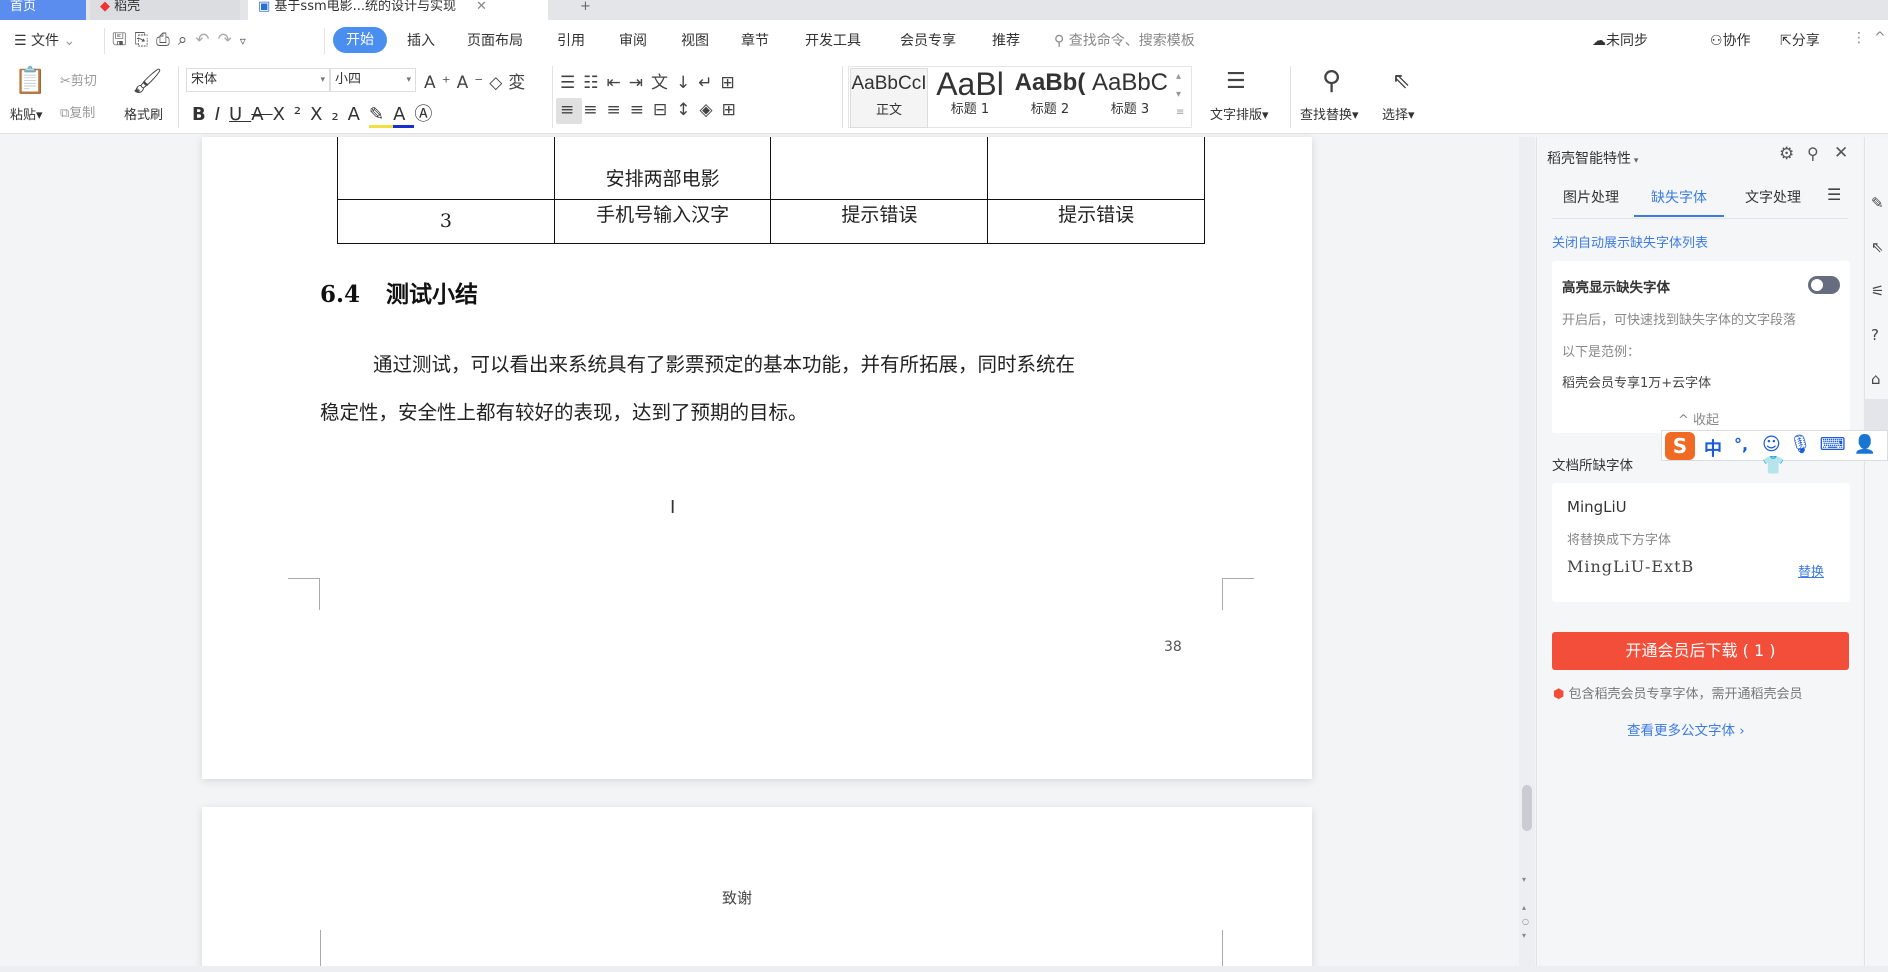 This screenshot has height=972, width=1888. What do you see at coordinates (1329, 113) in the screenshot?
I see `find-replace-button: 查找替换▾` at bounding box center [1329, 113].